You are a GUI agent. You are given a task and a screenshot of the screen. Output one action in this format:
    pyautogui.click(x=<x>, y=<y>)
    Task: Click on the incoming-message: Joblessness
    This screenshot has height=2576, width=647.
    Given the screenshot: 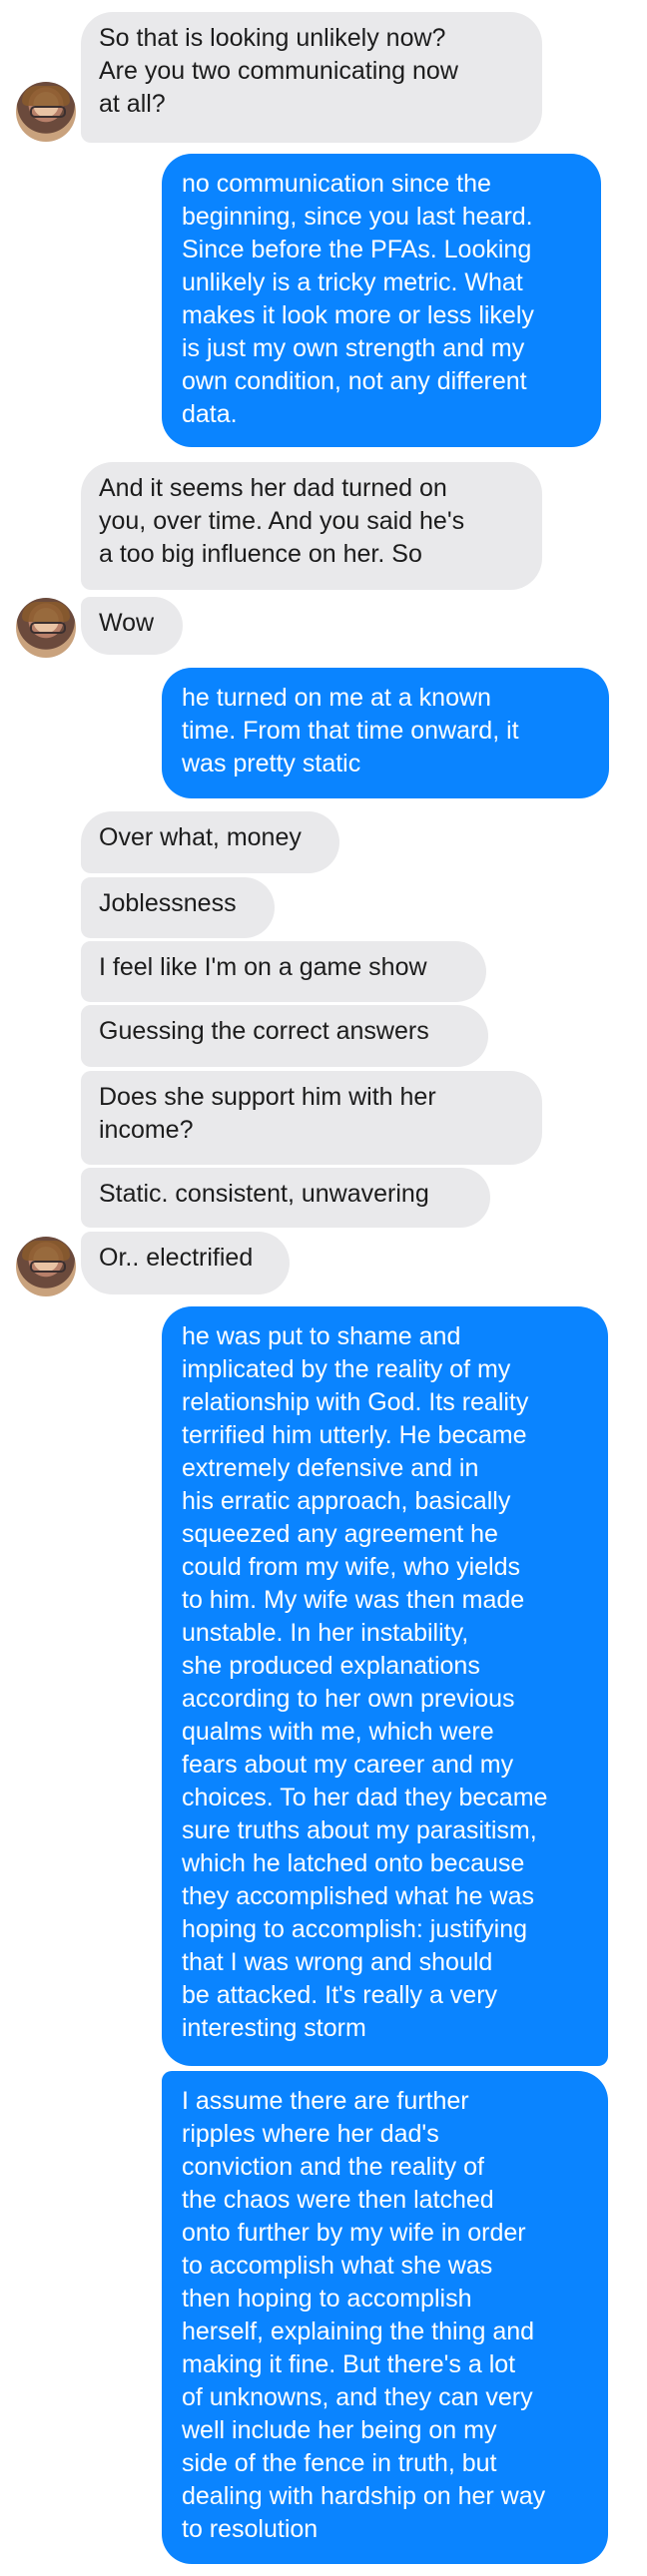 What is the action you would take?
    pyautogui.click(x=178, y=908)
    